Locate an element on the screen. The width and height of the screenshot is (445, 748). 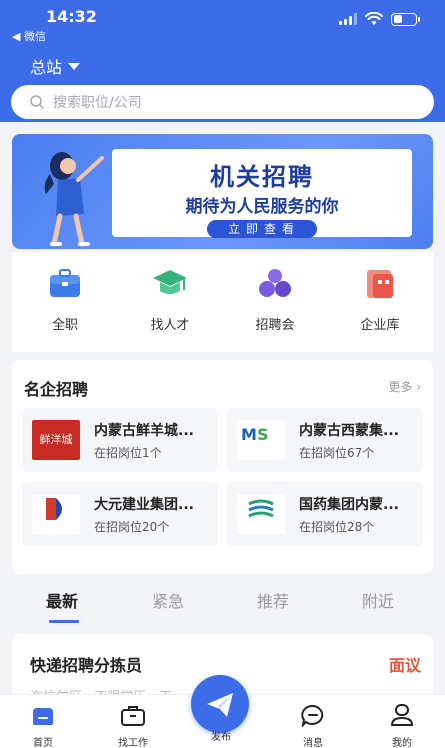
briefcase-icon is located at coordinates (65, 283).